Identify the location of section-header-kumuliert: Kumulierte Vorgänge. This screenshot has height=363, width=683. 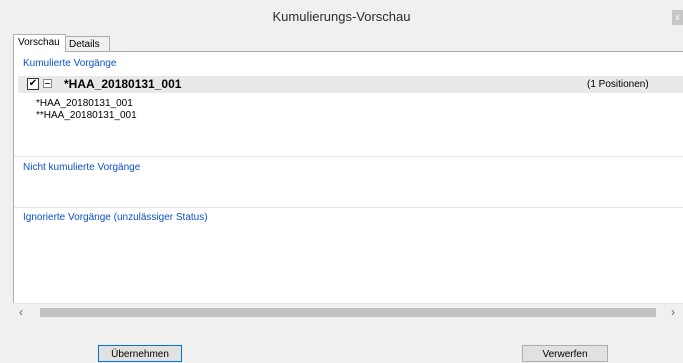
(70, 63).